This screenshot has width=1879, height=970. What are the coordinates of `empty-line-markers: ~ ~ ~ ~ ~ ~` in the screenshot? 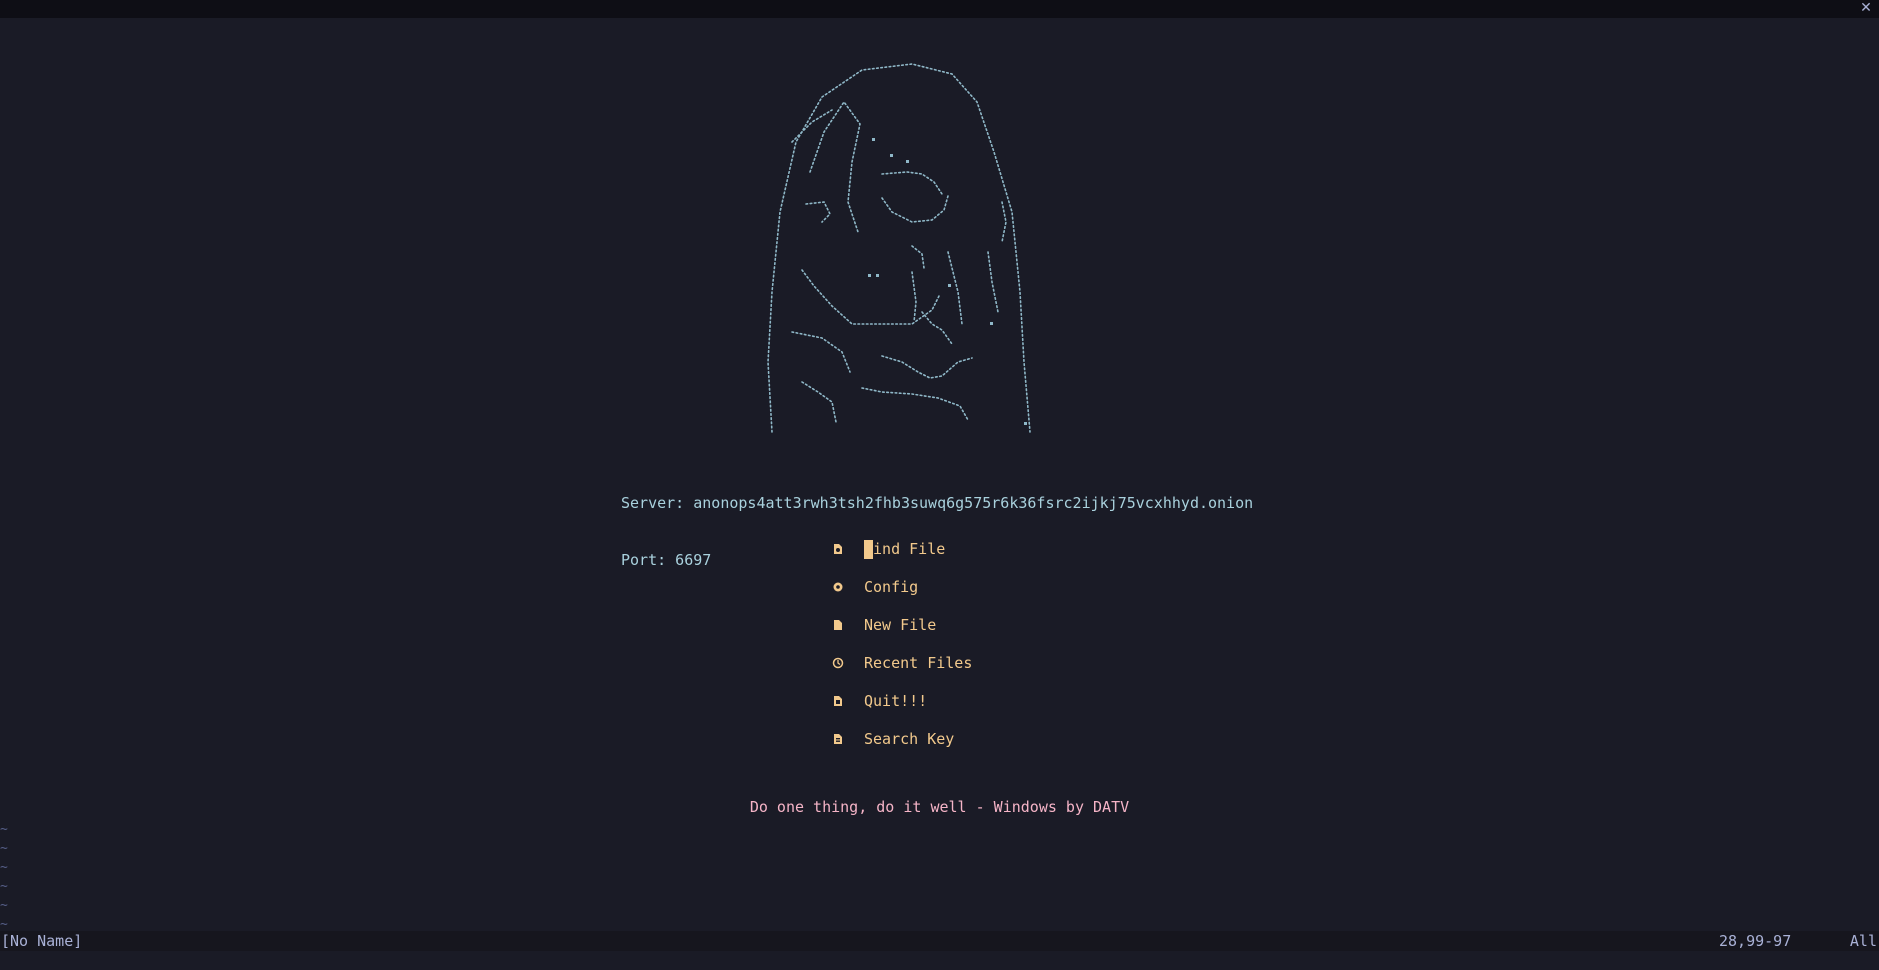 It's located at (4, 877).